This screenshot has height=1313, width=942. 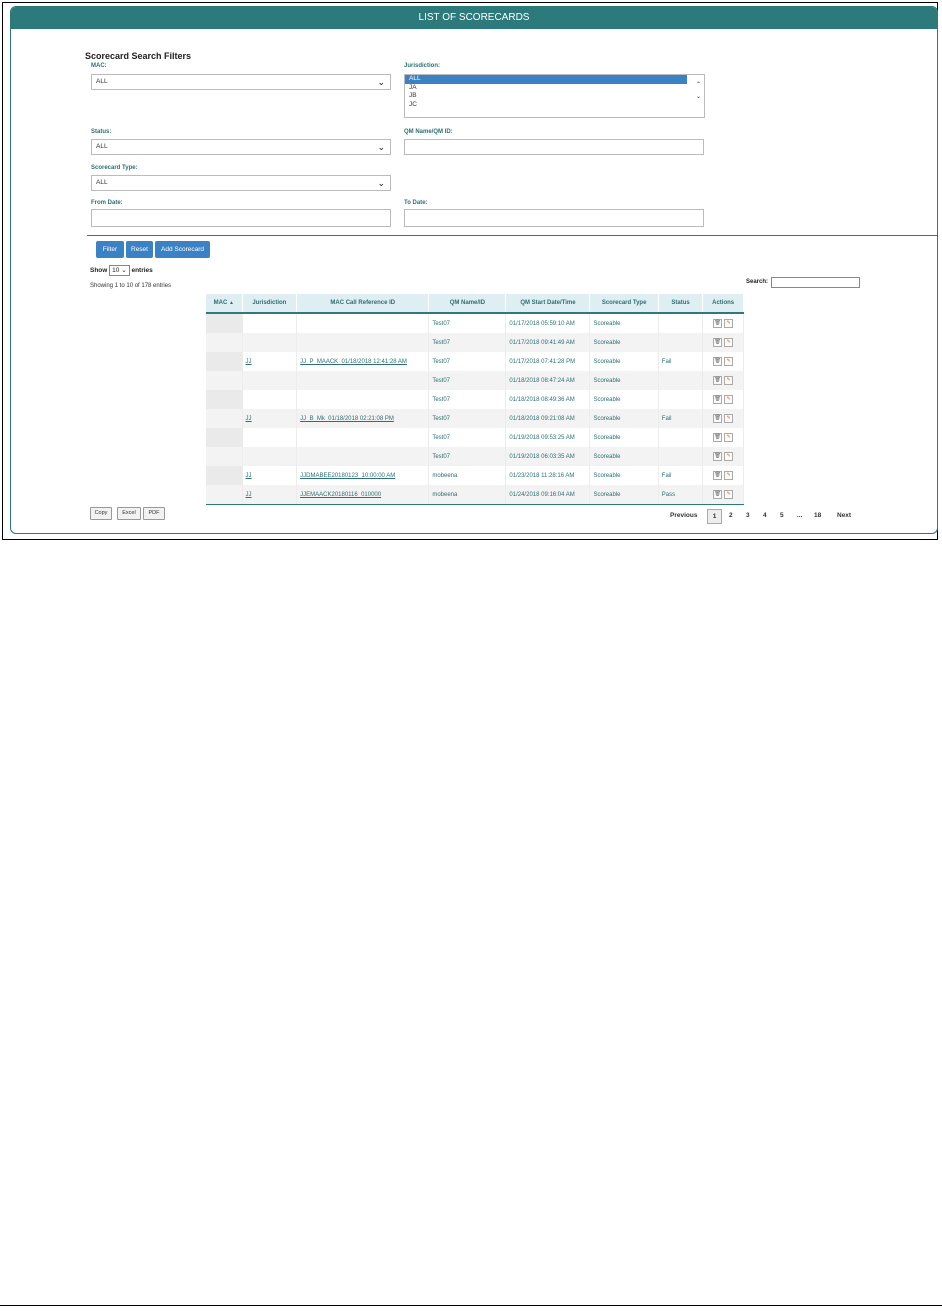 What do you see at coordinates (182, 249) in the screenshot?
I see `add-scorecard-button: Add Scorecard` at bounding box center [182, 249].